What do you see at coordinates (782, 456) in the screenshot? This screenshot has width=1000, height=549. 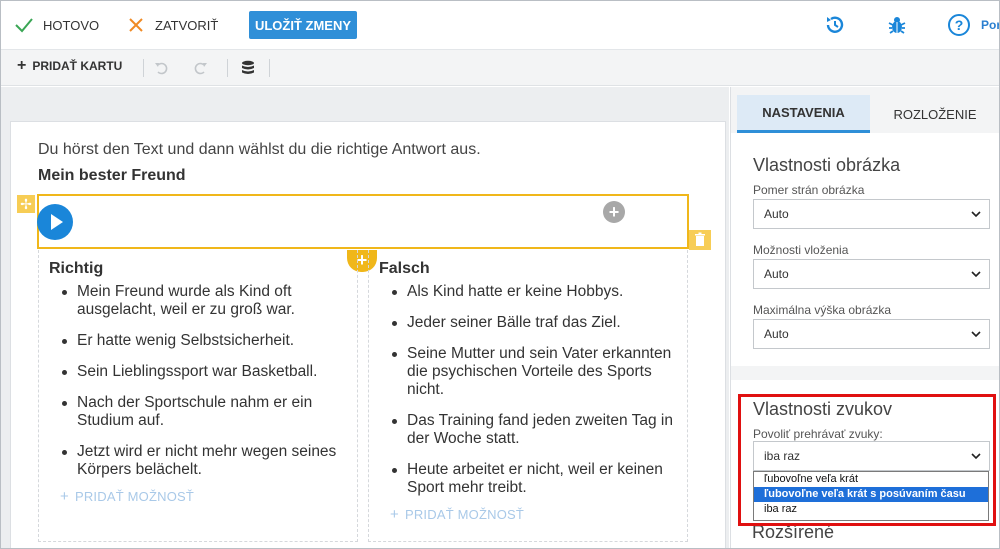 I see `sound-playback-value: iba raz` at bounding box center [782, 456].